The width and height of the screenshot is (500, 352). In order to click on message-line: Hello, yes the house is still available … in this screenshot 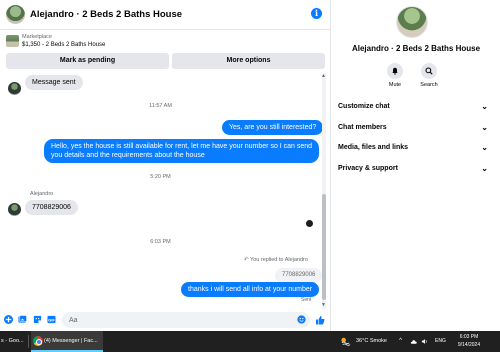, I will do `click(182, 146)`.